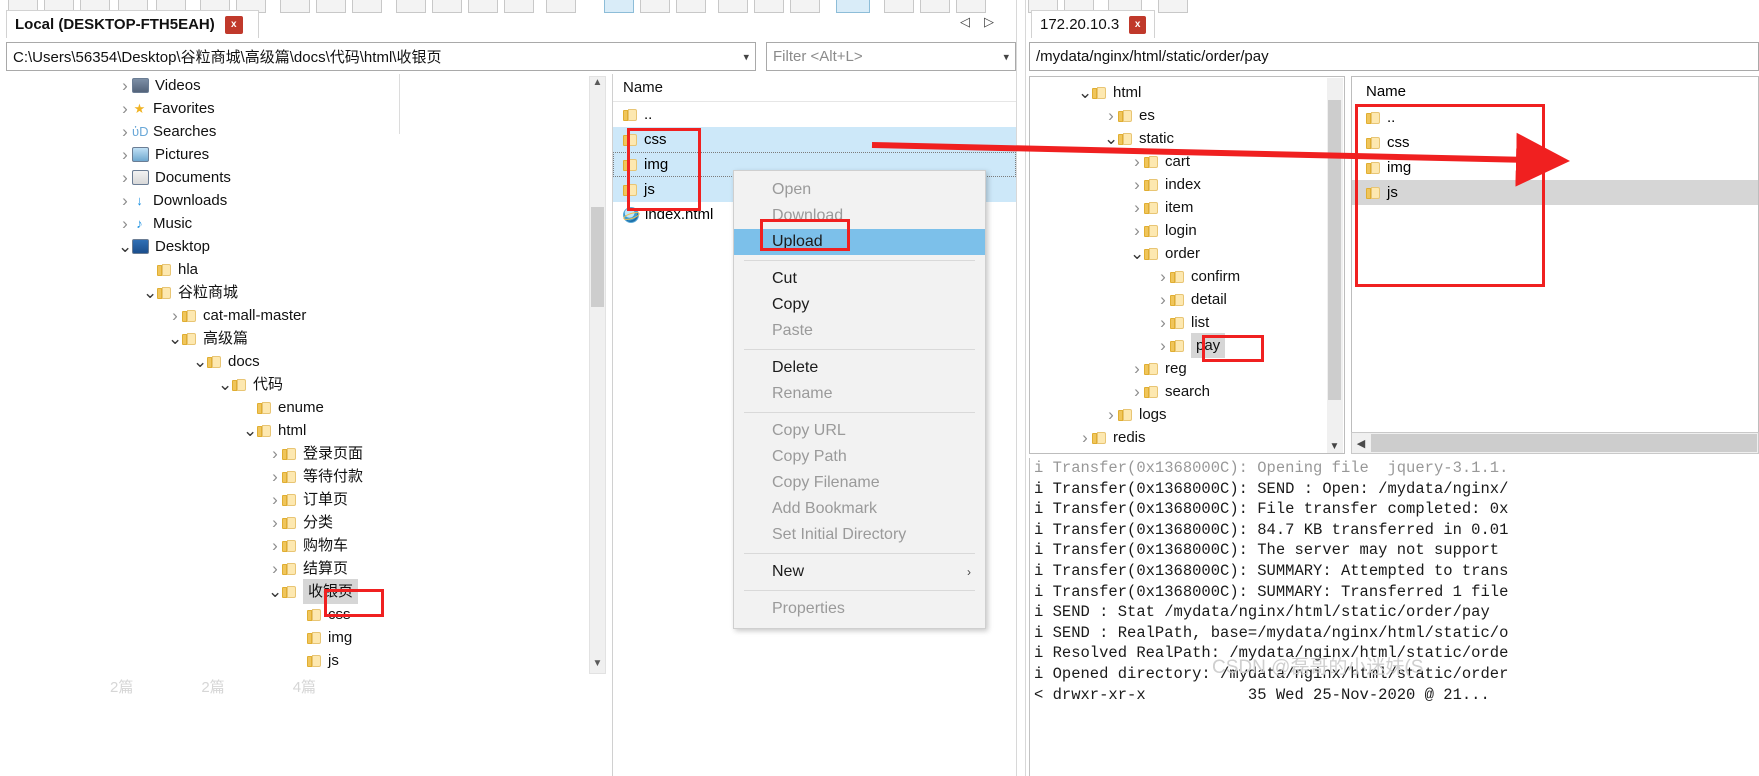 The image size is (1759, 776). What do you see at coordinates (1187, 184) in the screenshot?
I see `remote-tree-item: › index` at bounding box center [1187, 184].